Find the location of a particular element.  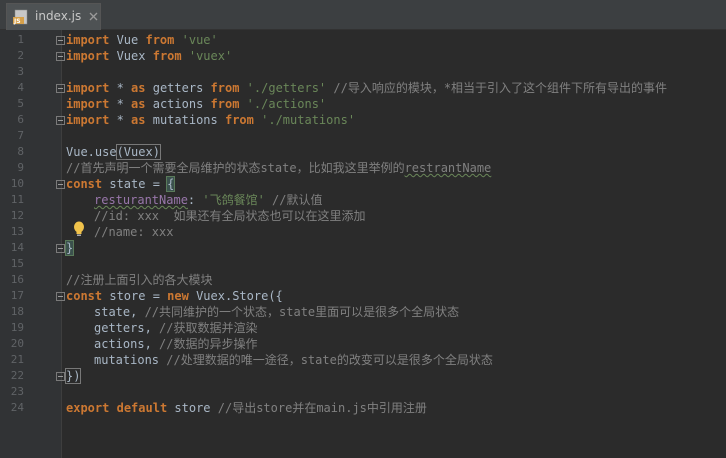

code-line-6: import * as mutations from './mutations' is located at coordinates (210, 120).